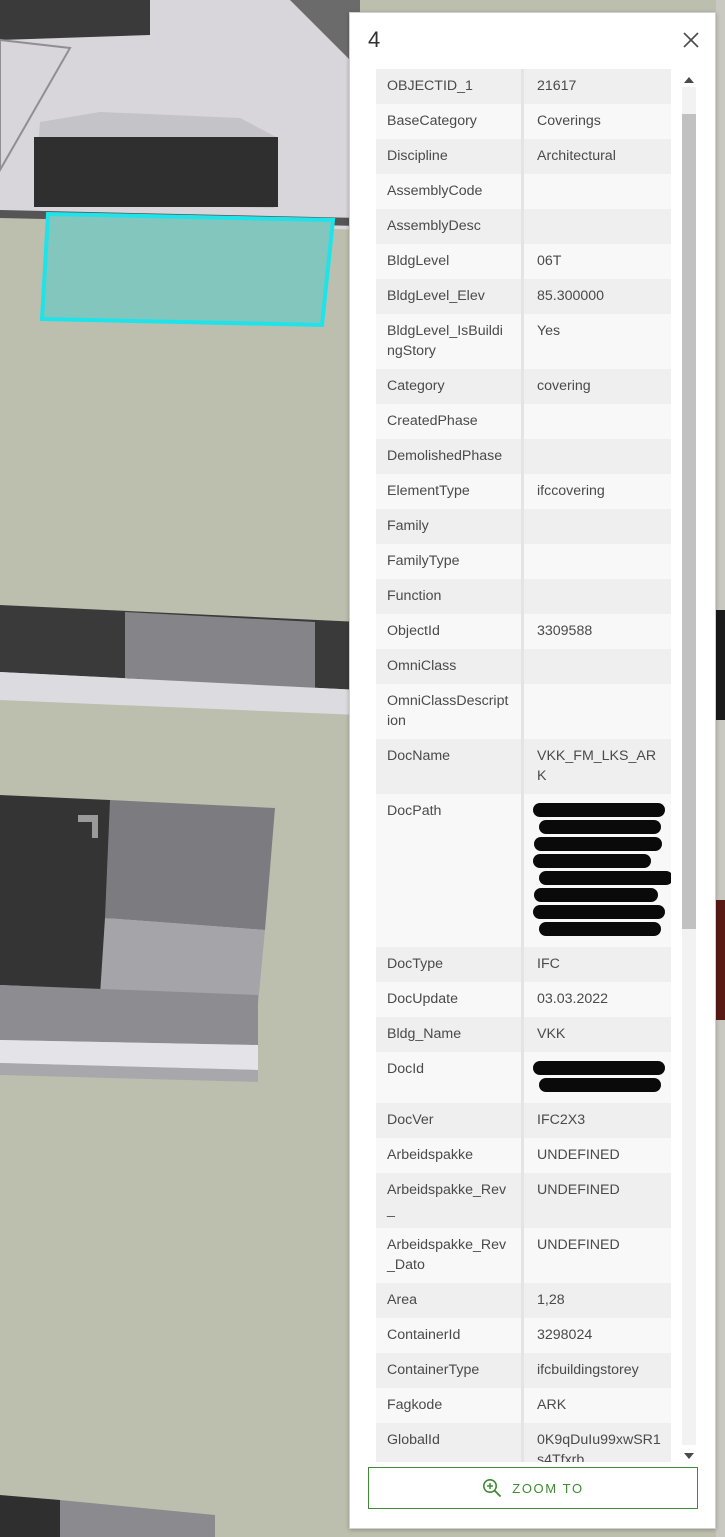 Image resolution: width=725 pixels, height=1537 pixels. Describe the element at coordinates (596, 1370) in the screenshot. I see `attribute-value: ifcbuildingstorey` at that location.